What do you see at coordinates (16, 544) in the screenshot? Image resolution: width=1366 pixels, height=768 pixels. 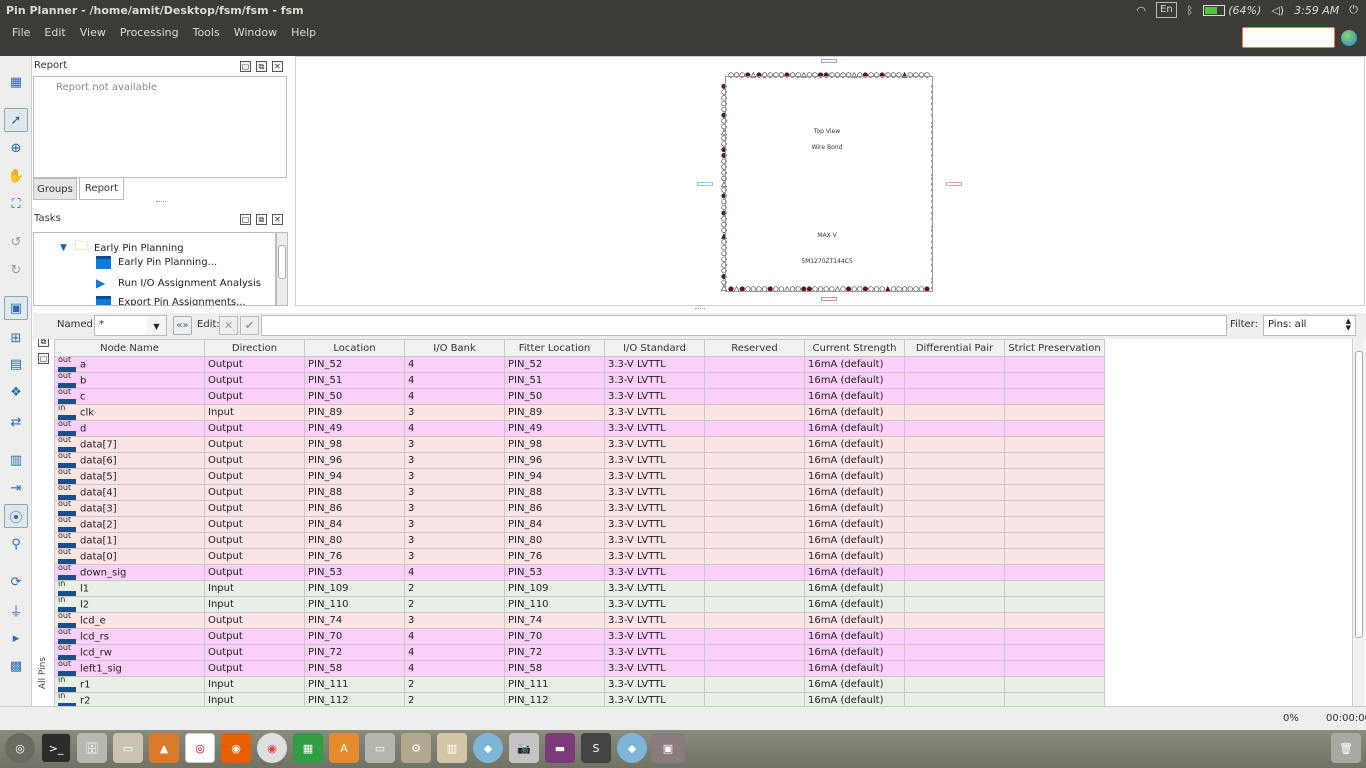 I see `find-pins-icon: ⚲` at bounding box center [16, 544].